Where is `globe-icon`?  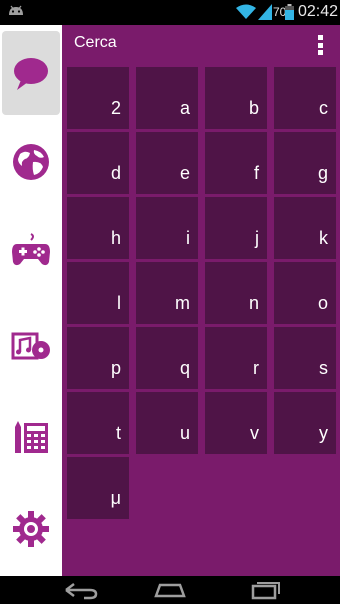
globe-icon is located at coordinates (31, 162).